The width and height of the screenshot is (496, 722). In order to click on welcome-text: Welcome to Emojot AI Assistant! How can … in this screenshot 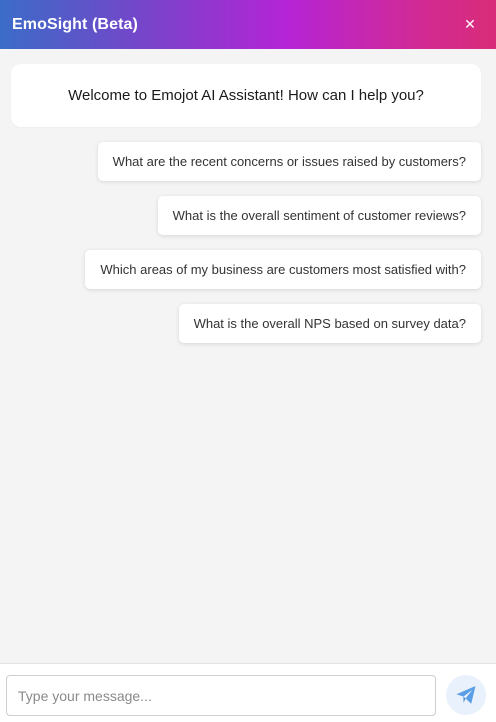, I will do `click(246, 95)`.